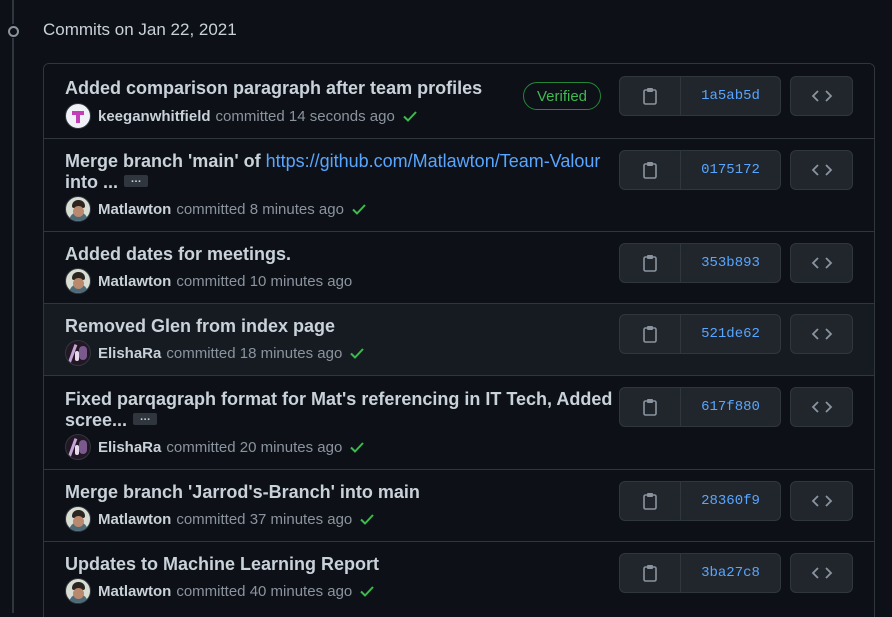  I want to click on commit-sha-link: 28360f9, so click(730, 501).